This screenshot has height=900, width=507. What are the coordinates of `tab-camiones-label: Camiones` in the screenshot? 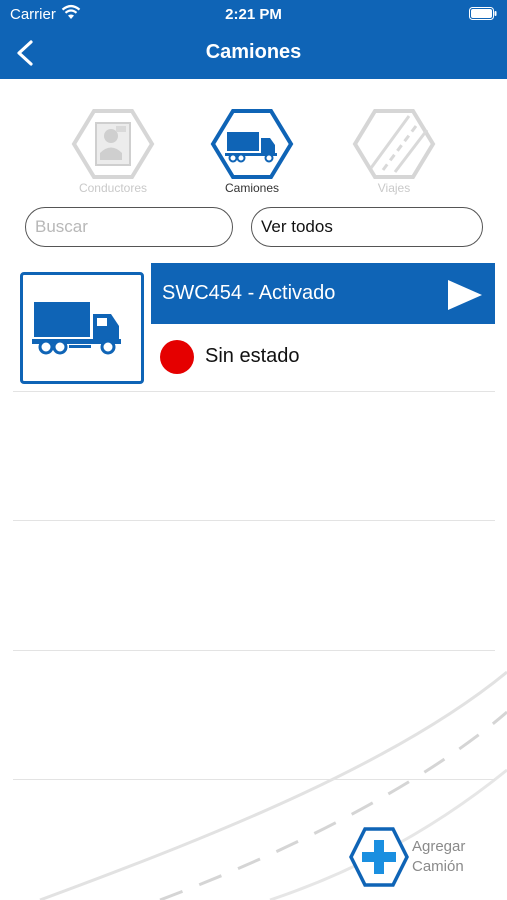 It's located at (252, 188).